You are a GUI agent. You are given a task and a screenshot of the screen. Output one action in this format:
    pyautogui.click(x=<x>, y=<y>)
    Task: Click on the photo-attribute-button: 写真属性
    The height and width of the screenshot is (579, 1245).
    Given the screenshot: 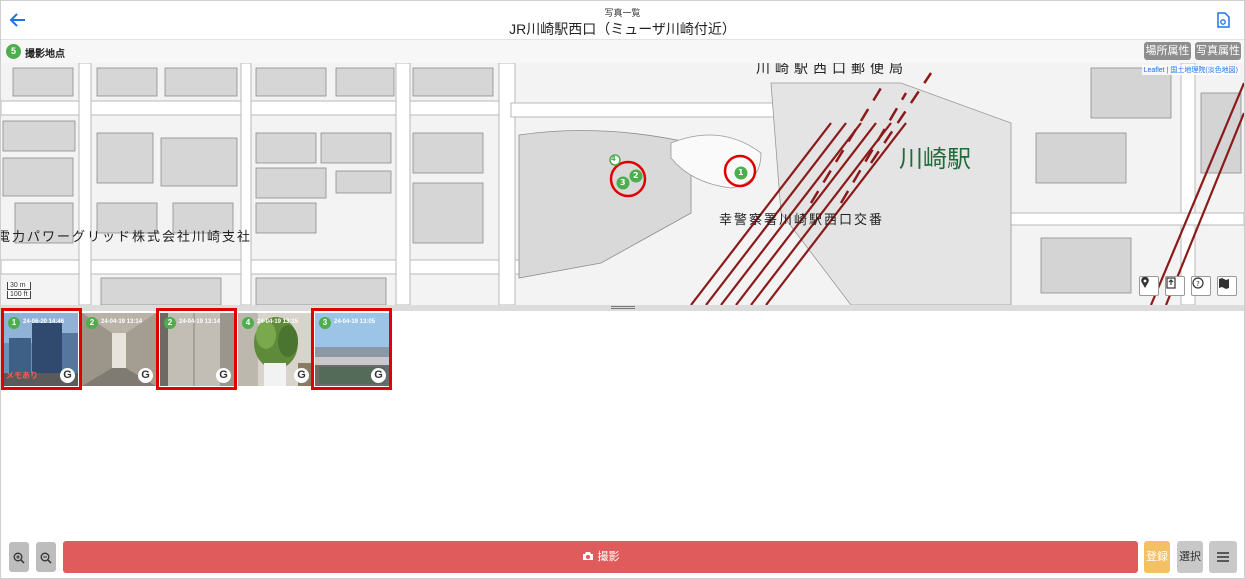 What is the action you would take?
    pyautogui.click(x=1218, y=51)
    